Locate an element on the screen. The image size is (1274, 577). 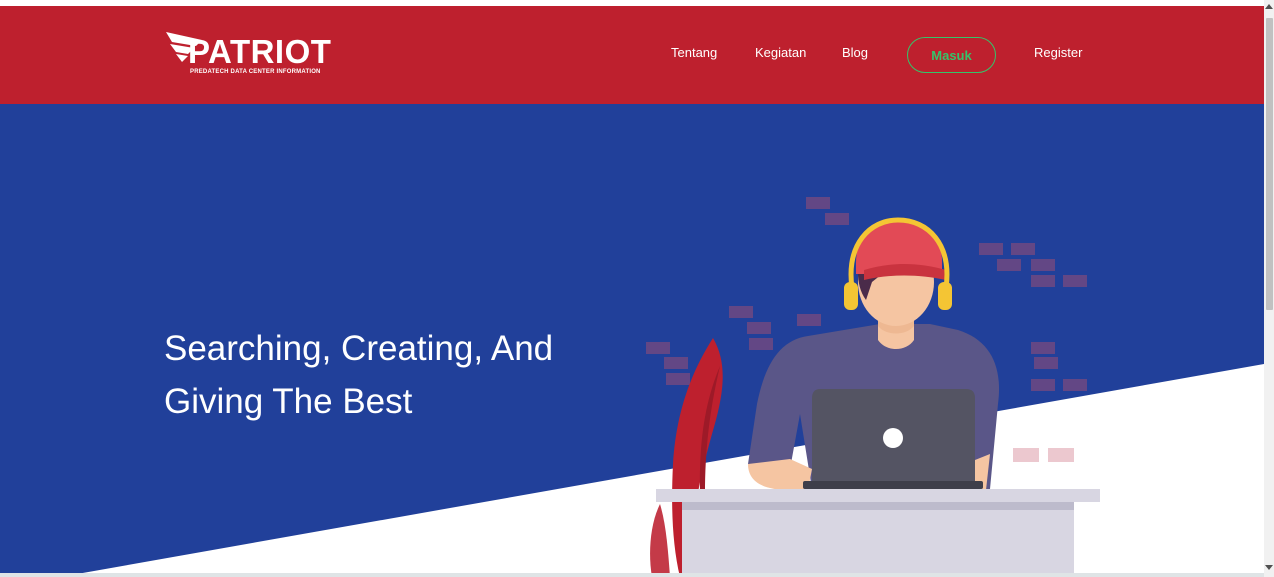
hero-title-line-2: Giving The Best is located at coordinates (288, 401).